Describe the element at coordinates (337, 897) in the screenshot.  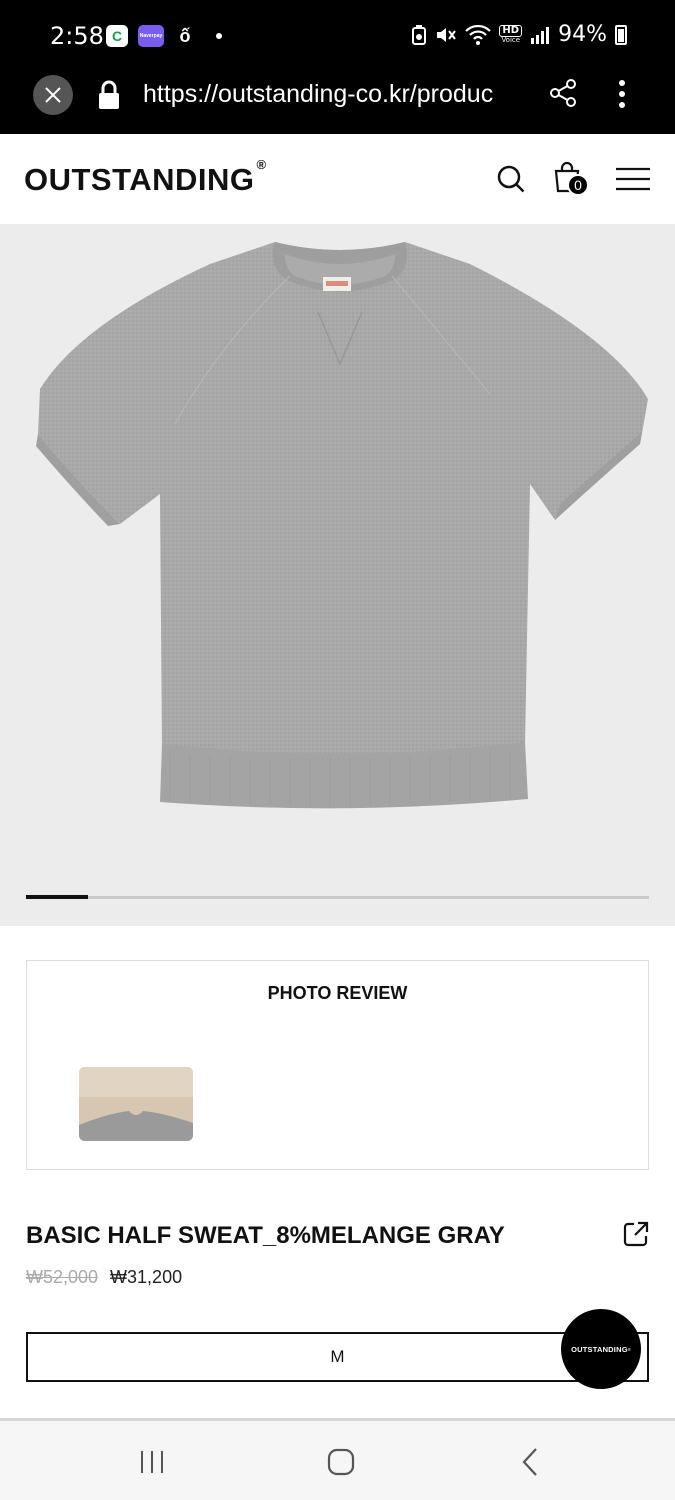
I see `image-slider-track` at that location.